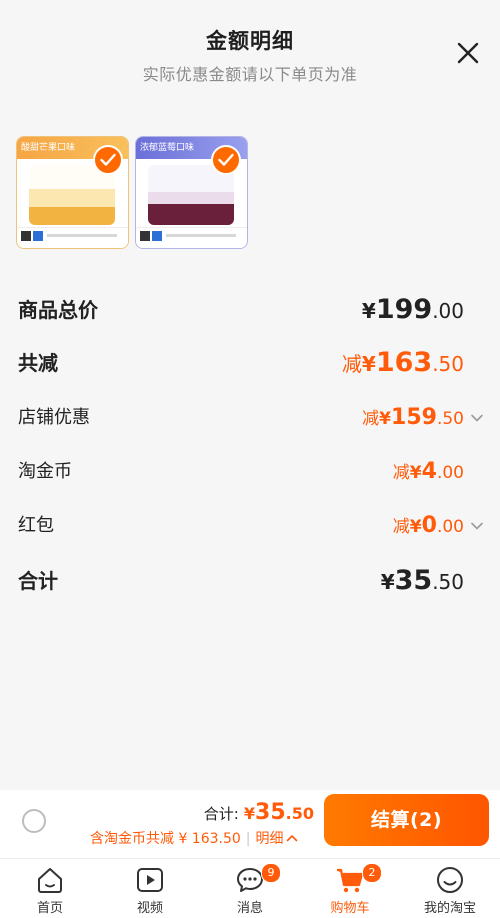 Image resolution: width=500 pixels, height=918 pixels. I want to click on saving-summary: 含淘金币共减 ¥ 163.50 | 明细, so click(194, 838).